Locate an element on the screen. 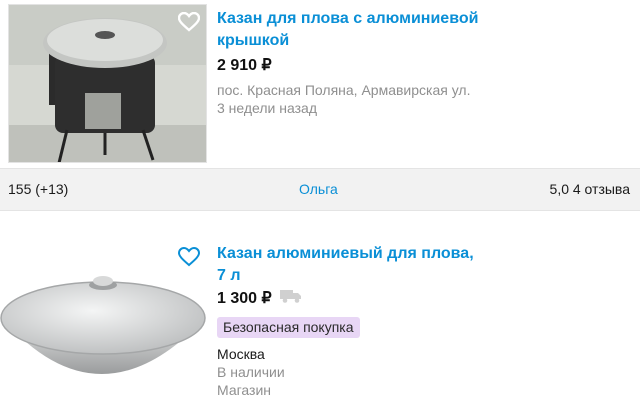  truck-icon is located at coordinates (290, 298).